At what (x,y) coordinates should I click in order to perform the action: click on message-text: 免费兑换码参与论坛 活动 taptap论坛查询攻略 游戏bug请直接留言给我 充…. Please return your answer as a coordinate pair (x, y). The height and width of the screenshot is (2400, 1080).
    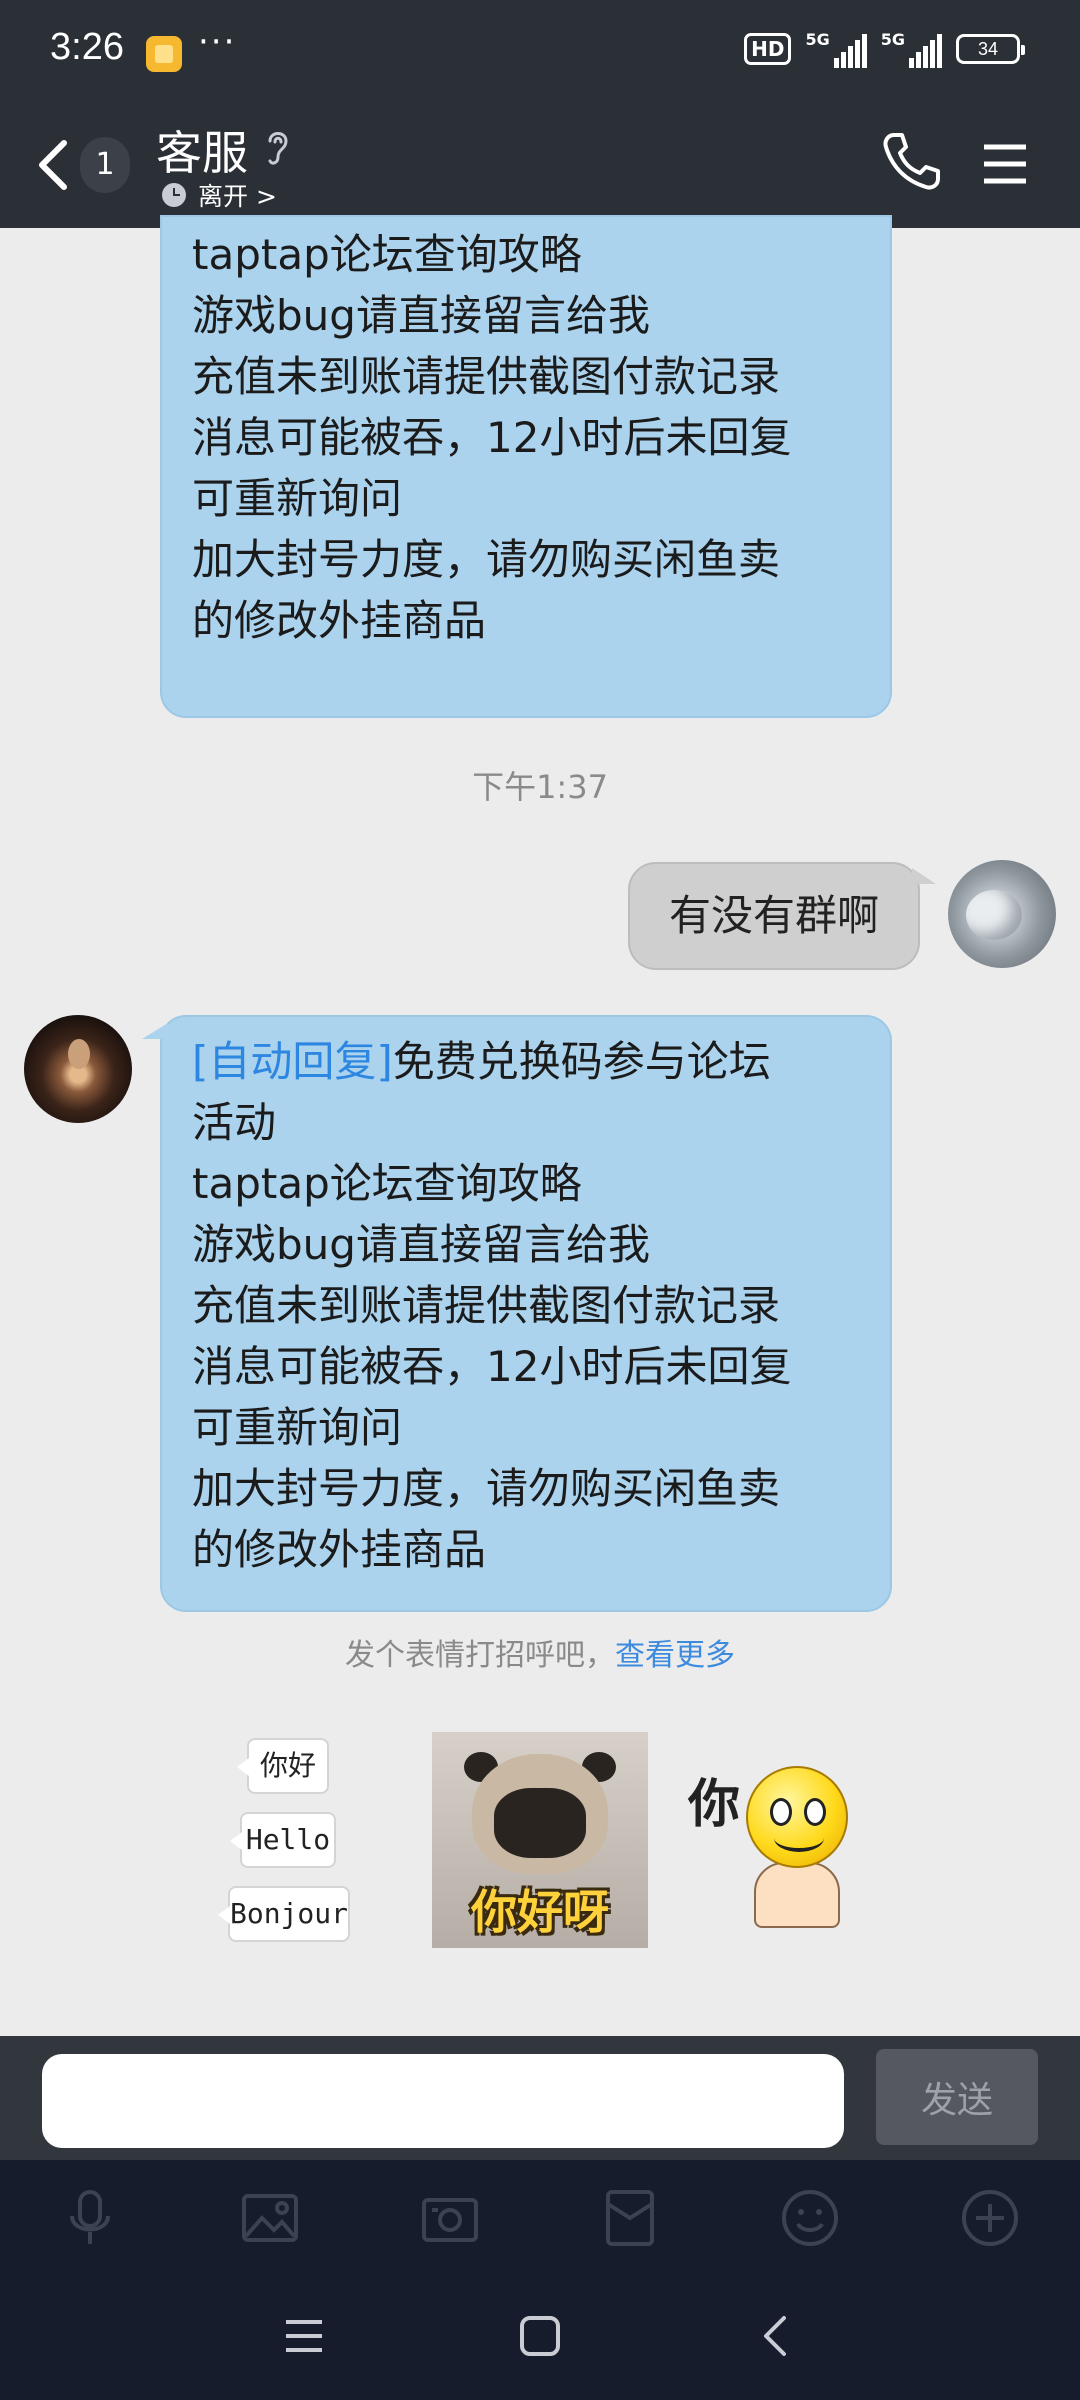
    Looking at the image, I should click on (492, 1305).